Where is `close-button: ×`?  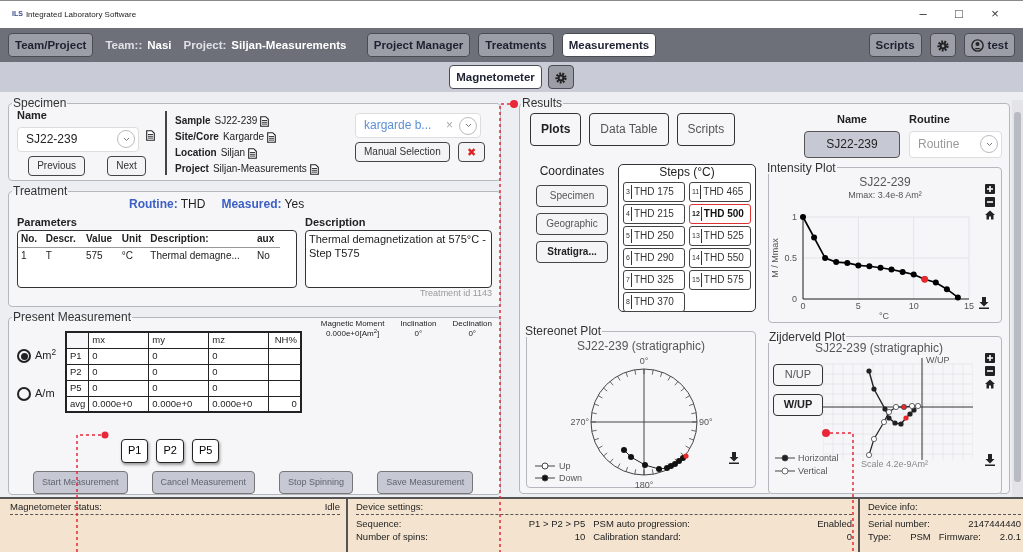 close-button: × is located at coordinates (995, 14).